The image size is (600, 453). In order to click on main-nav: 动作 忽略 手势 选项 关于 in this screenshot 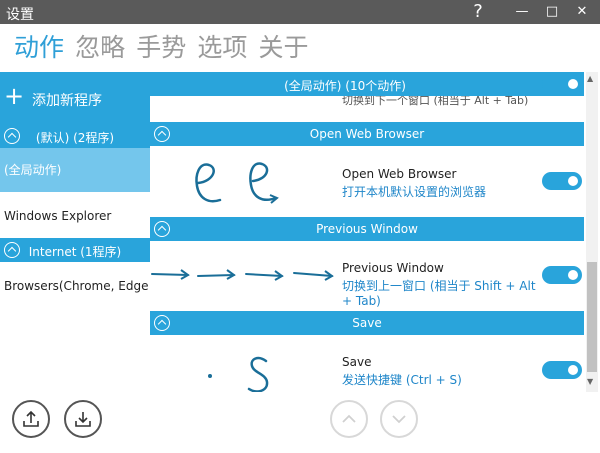, I will do `click(164, 50)`.